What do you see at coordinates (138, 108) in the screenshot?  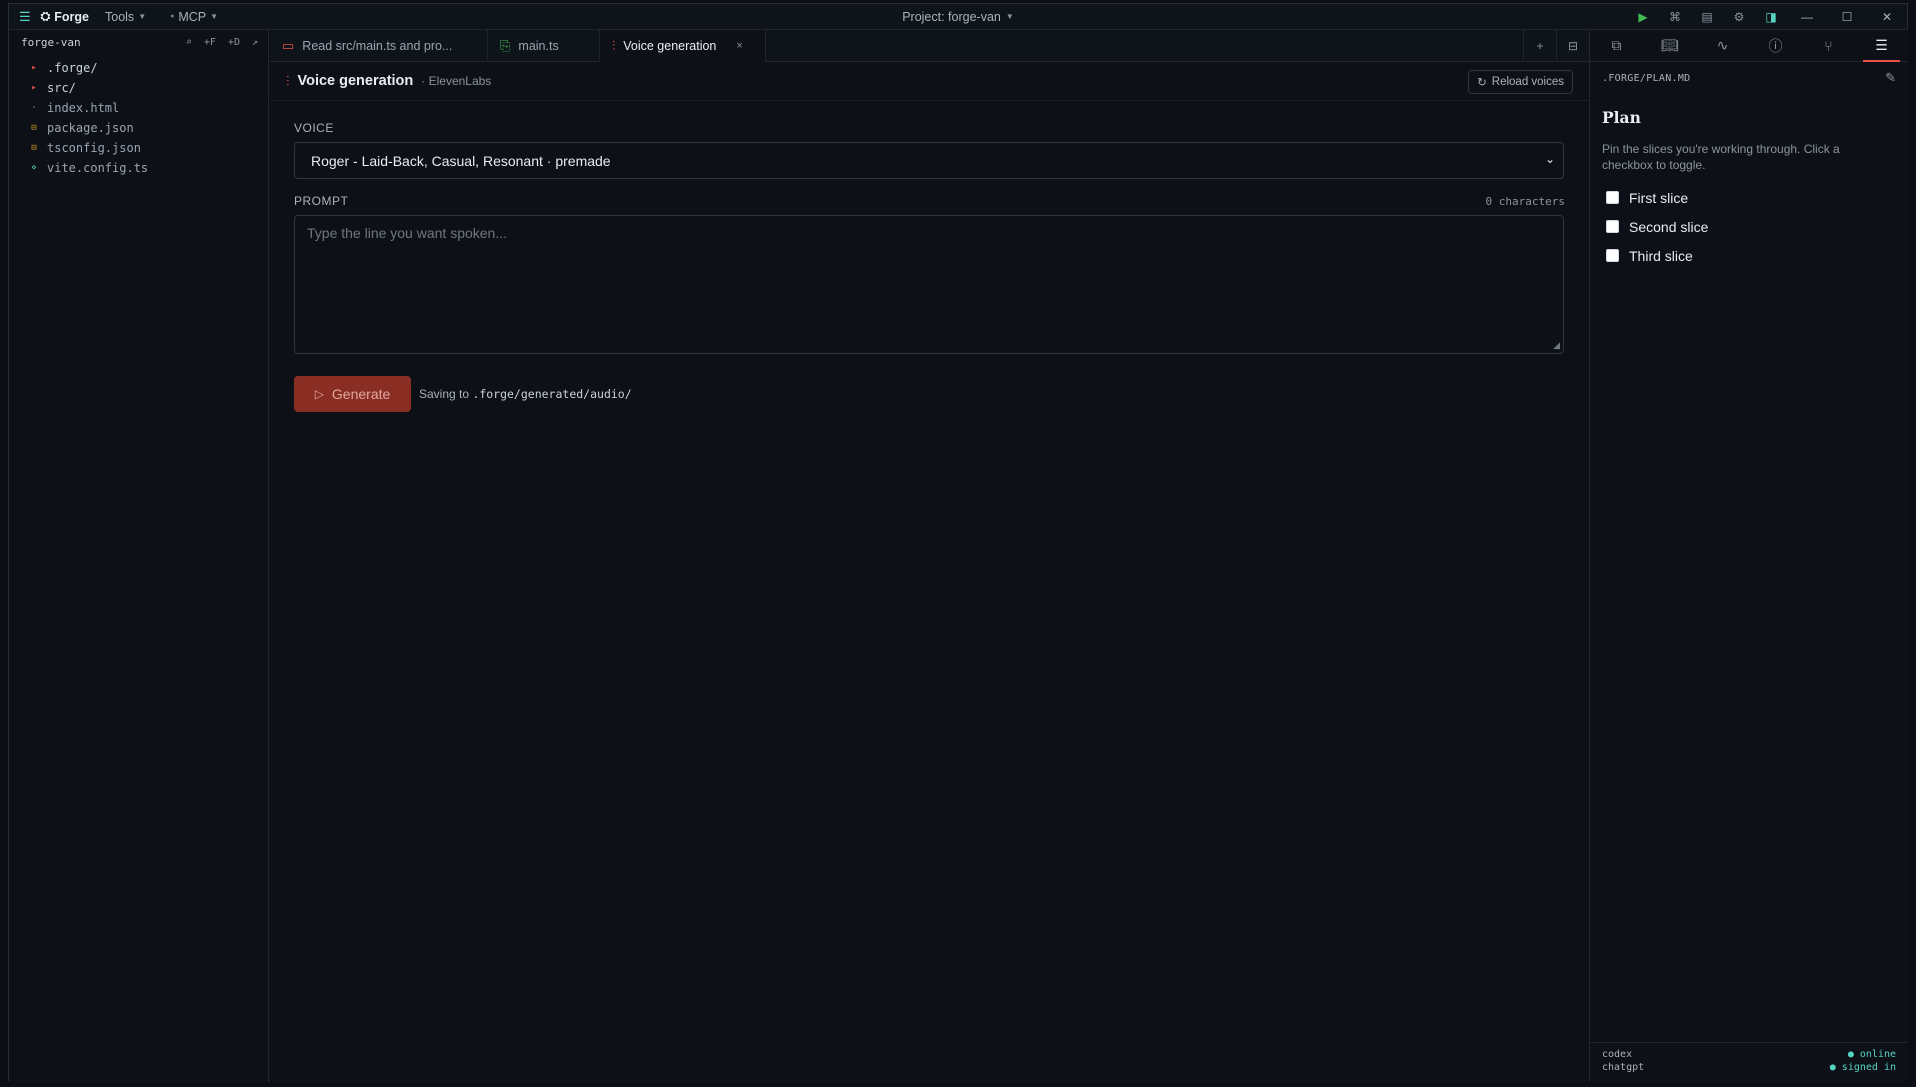 I see `tree-item-index-html: · index.html` at bounding box center [138, 108].